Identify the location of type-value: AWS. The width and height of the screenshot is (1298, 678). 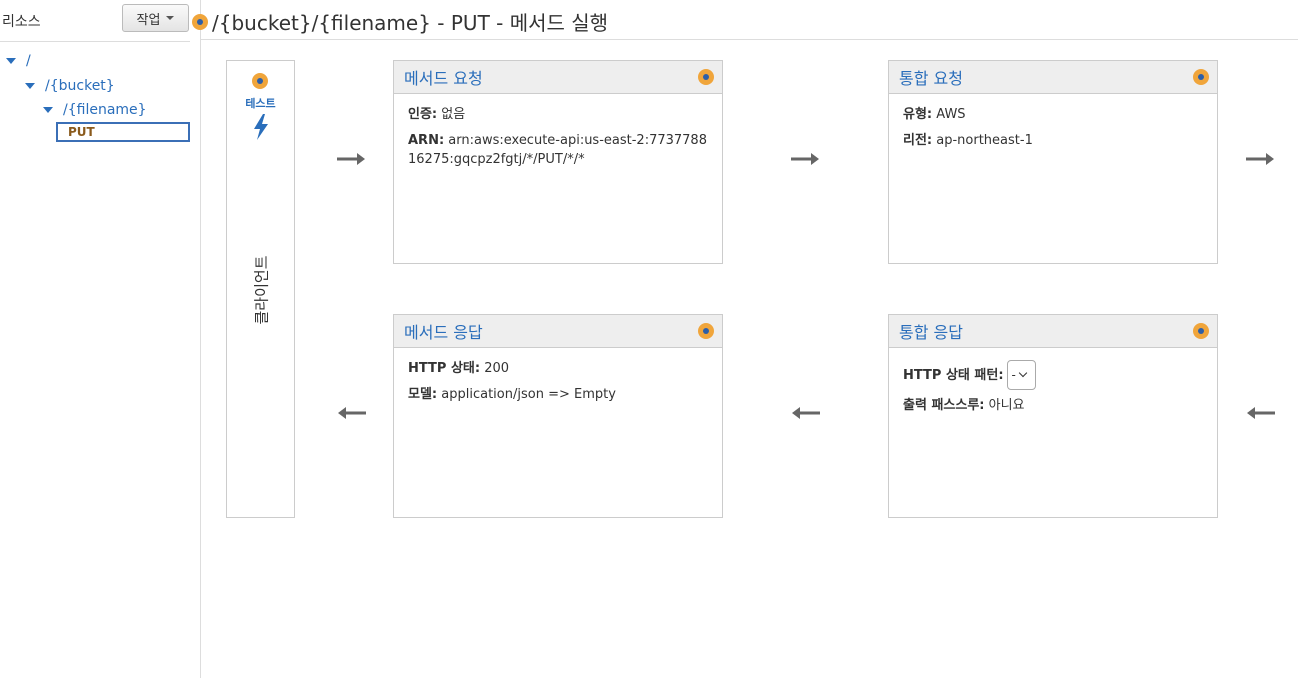
(951, 114).